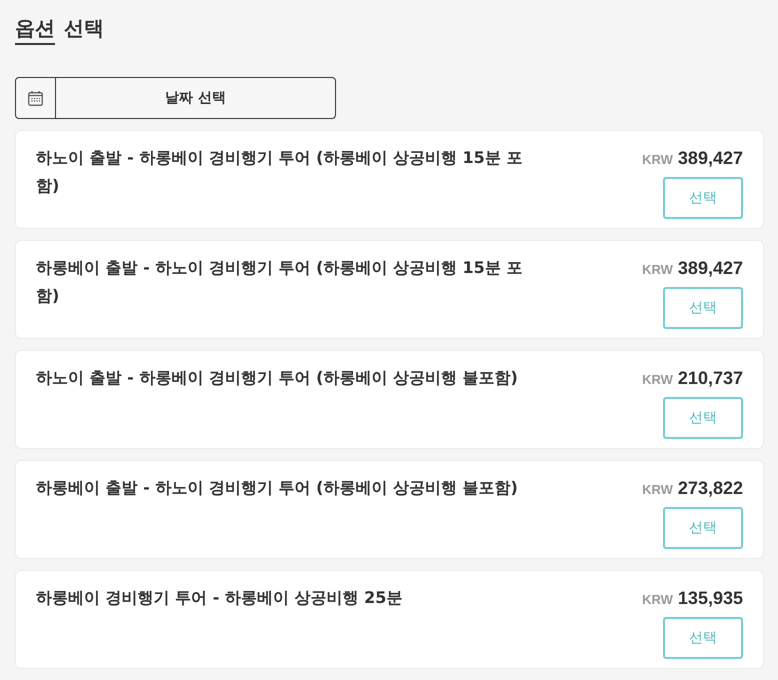 Image resolution: width=778 pixels, height=680 pixels. Describe the element at coordinates (710, 488) in the screenshot. I see `price-amount: 273,822` at that location.